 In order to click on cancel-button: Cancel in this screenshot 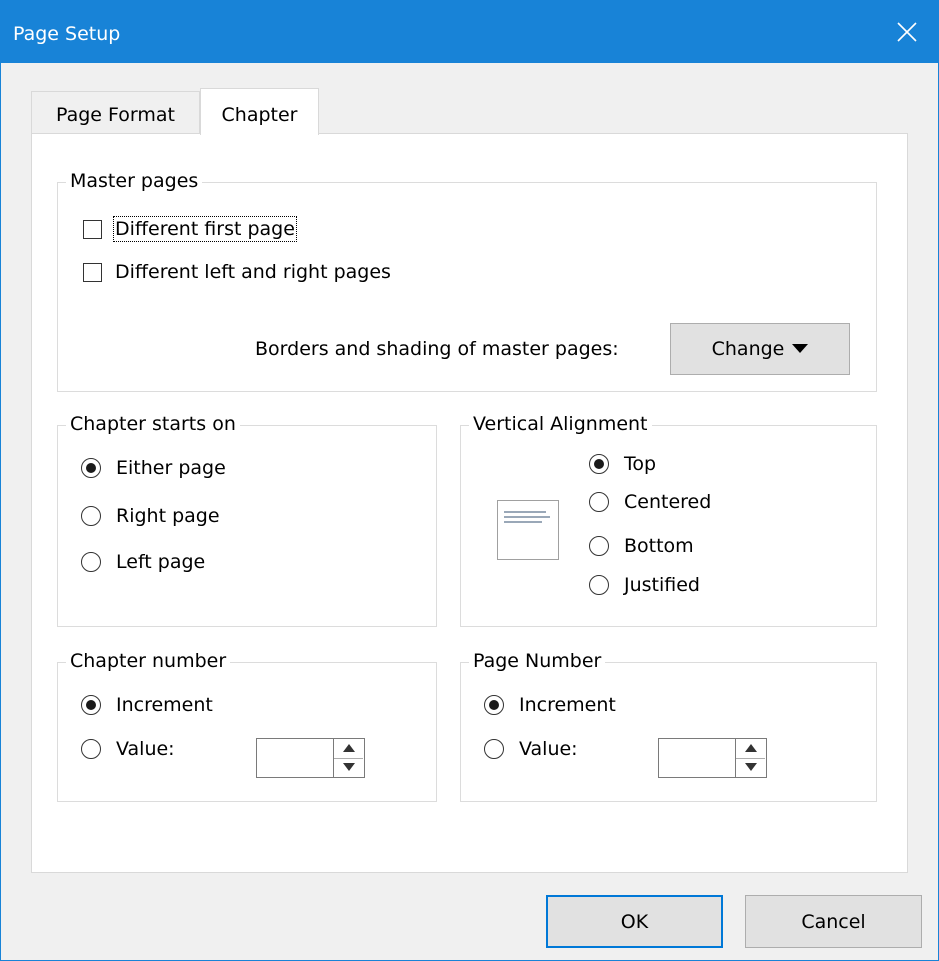, I will do `click(833, 921)`.